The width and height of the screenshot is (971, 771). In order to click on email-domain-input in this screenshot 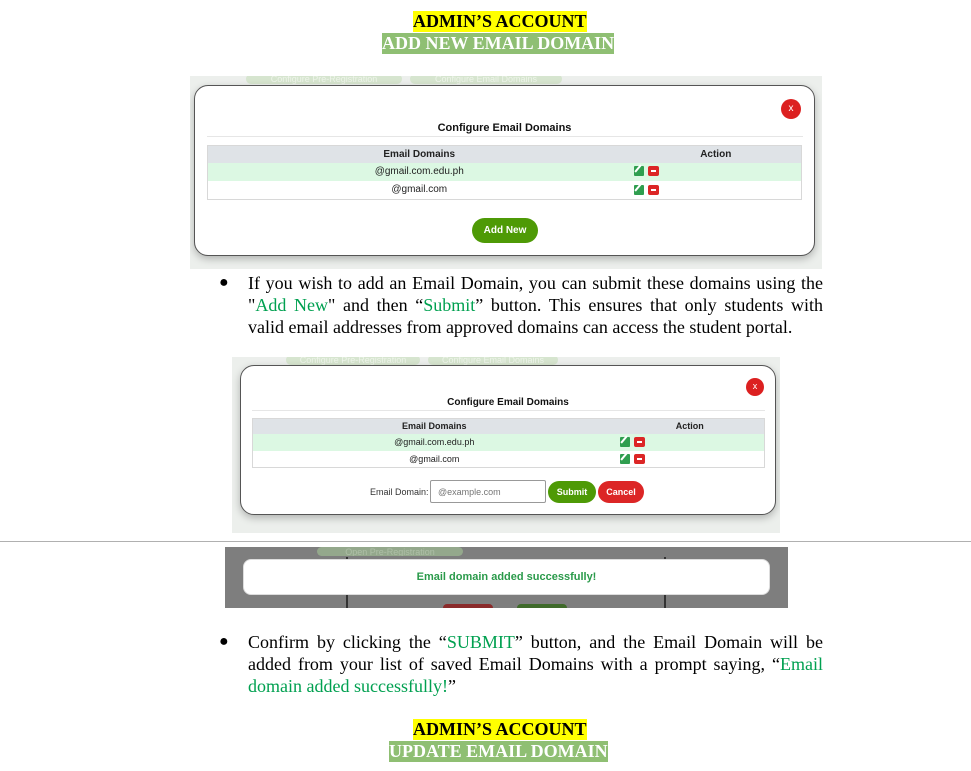, I will do `click(488, 491)`.